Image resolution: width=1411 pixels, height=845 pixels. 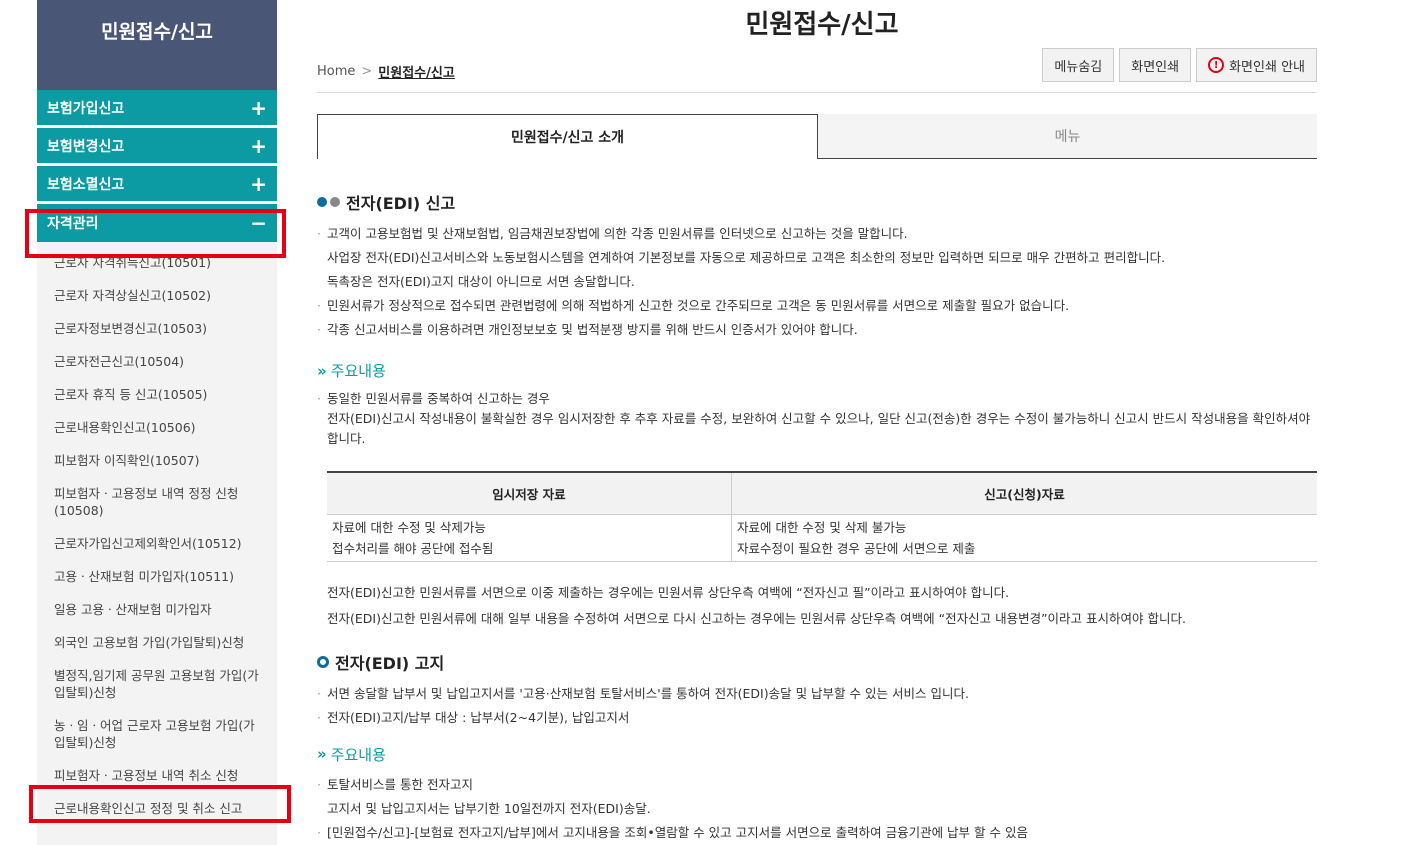 I want to click on sidebar-cat-qualification: 자격관리 −, so click(x=157, y=223).